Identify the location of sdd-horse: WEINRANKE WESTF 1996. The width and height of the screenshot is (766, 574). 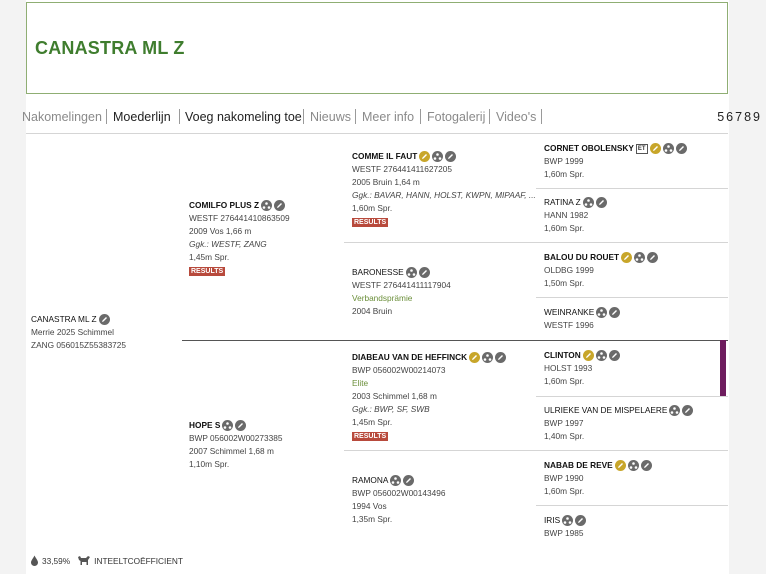
(582, 319).